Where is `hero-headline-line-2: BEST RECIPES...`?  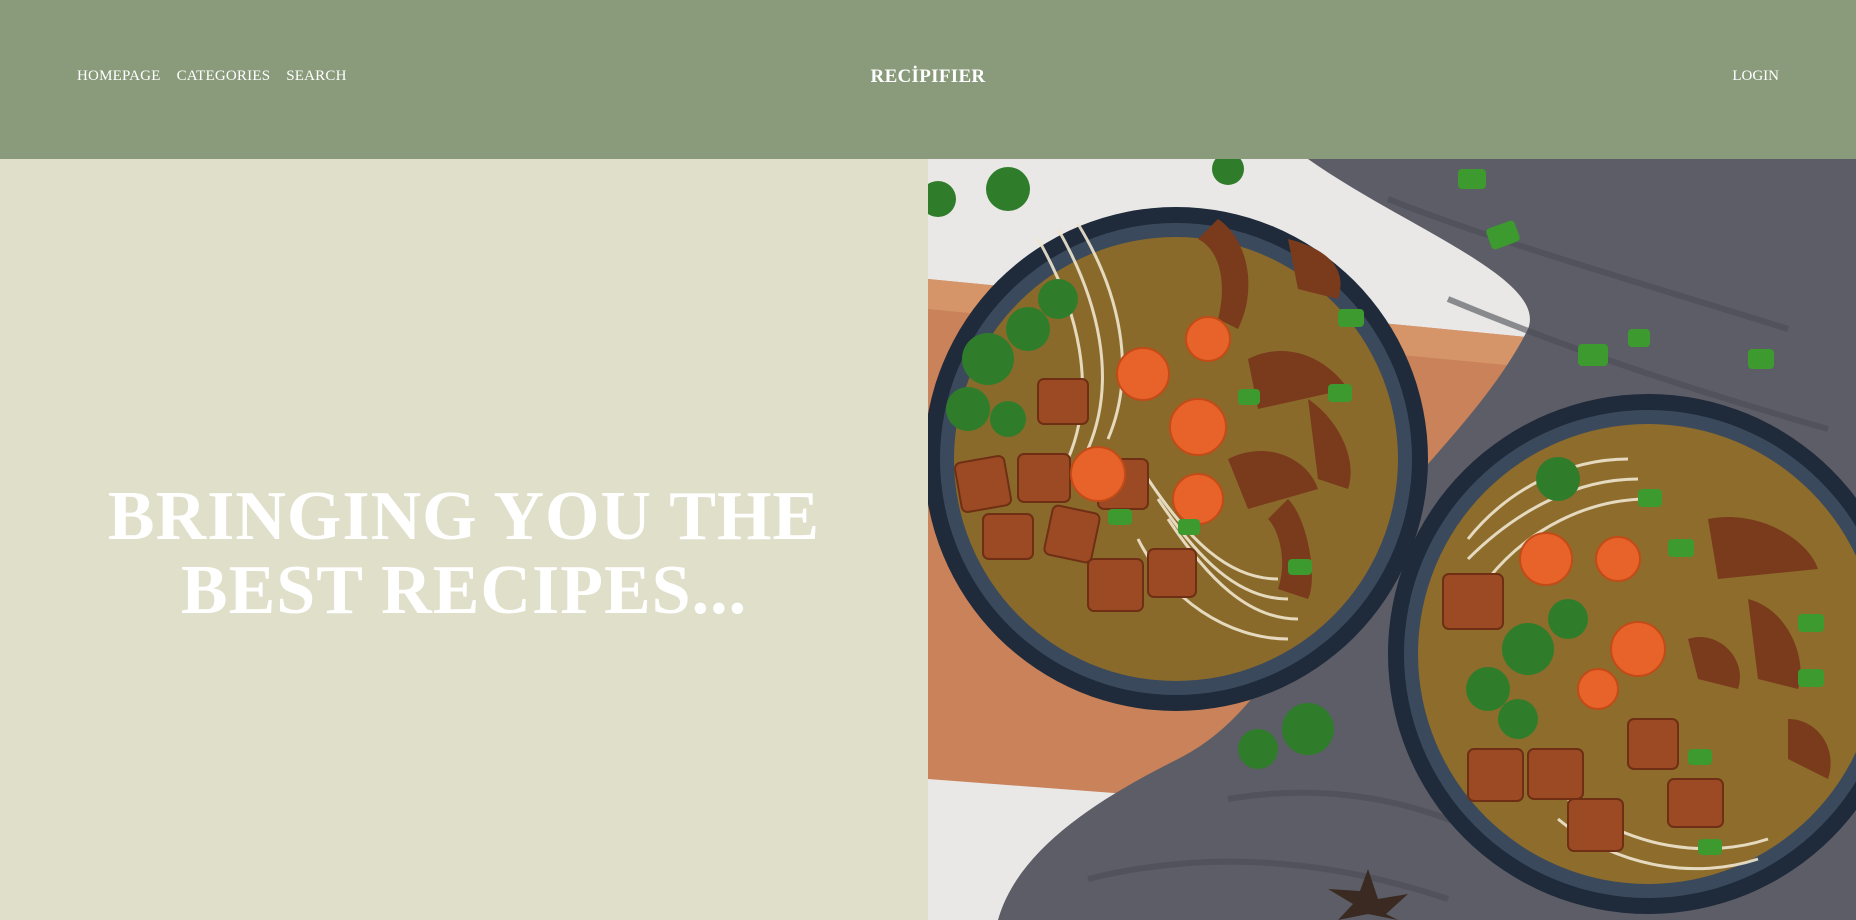 hero-headline-line-2: BEST RECIPES... is located at coordinates (464, 590).